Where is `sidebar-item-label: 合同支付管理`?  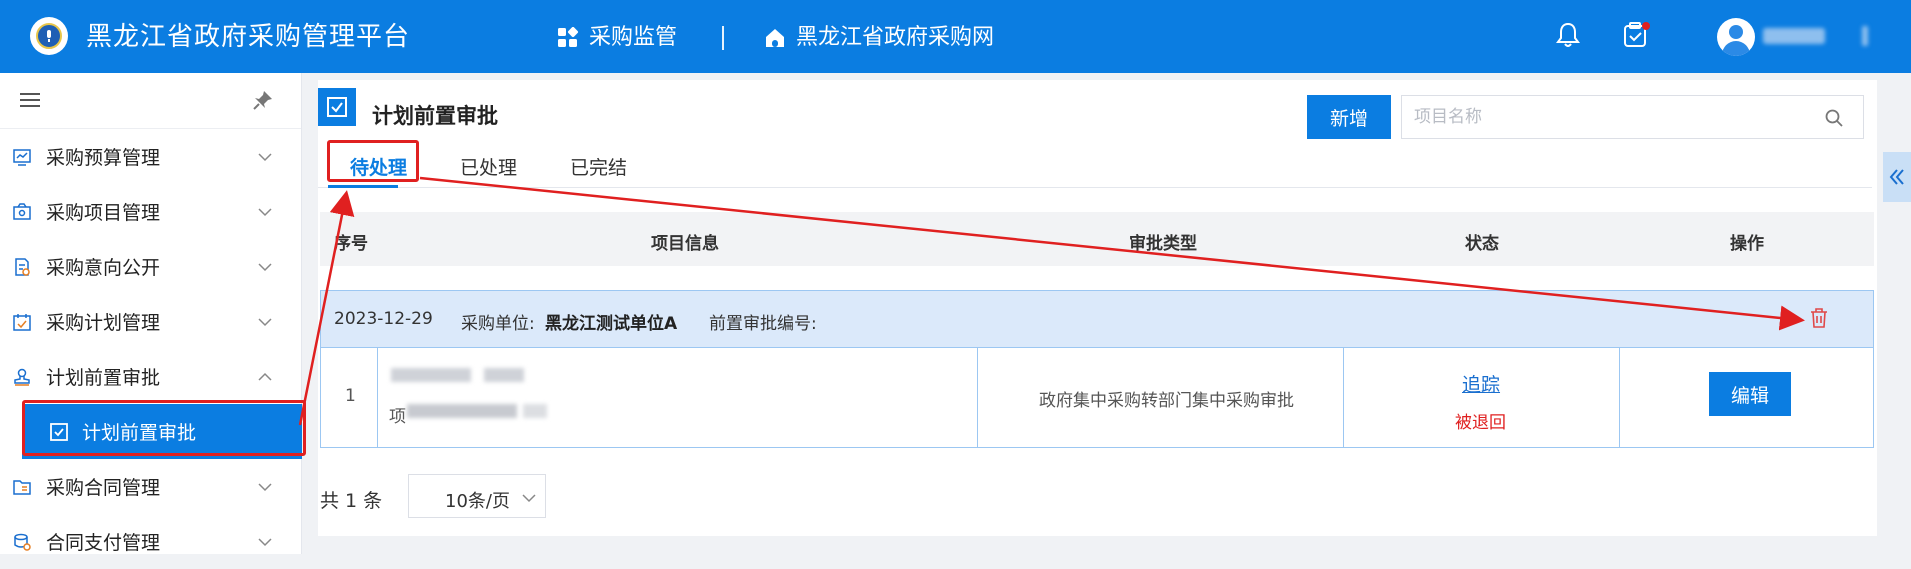
sidebar-item-label: 合同支付管理 is located at coordinates (103, 543).